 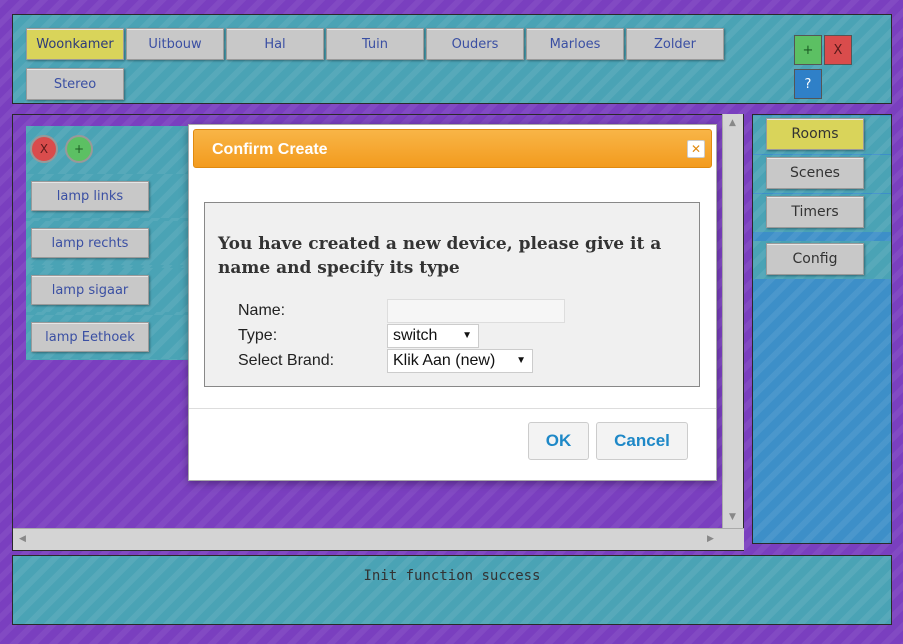 I want to click on status-bar: Init function success, so click(x=452, y=590).